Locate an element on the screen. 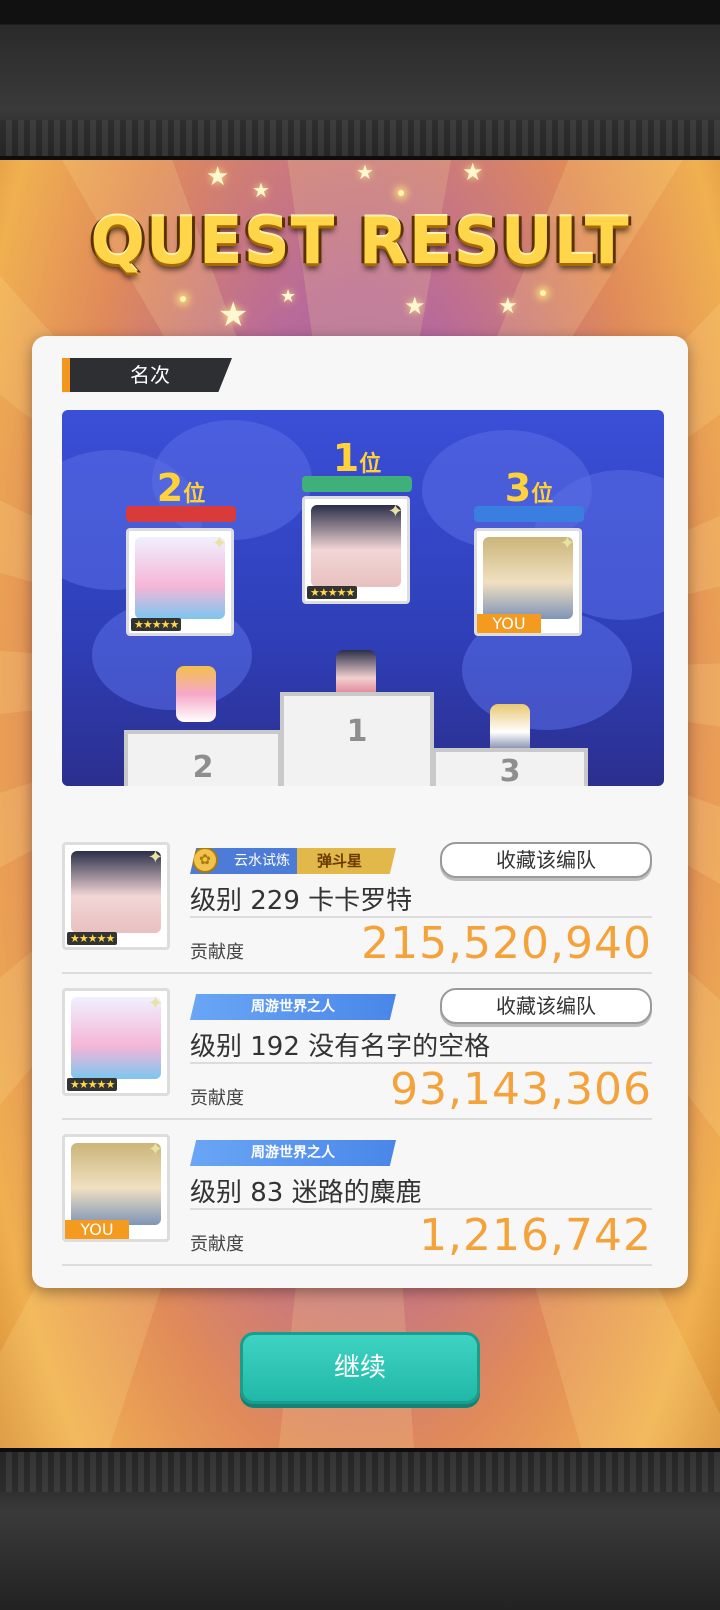 The height and width of the screenshot is (1610, 720). rank-3-portrait: ✦ YOU is located at coordinates (528, 582).